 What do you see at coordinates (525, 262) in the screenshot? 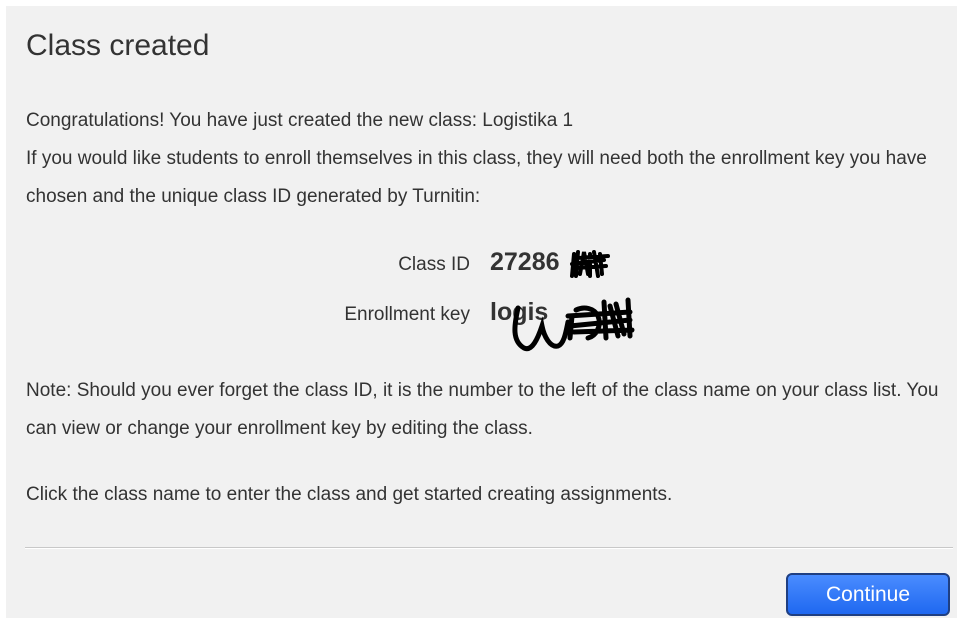
I see `class-id-value: 27286` at bounding box center [525, 262].